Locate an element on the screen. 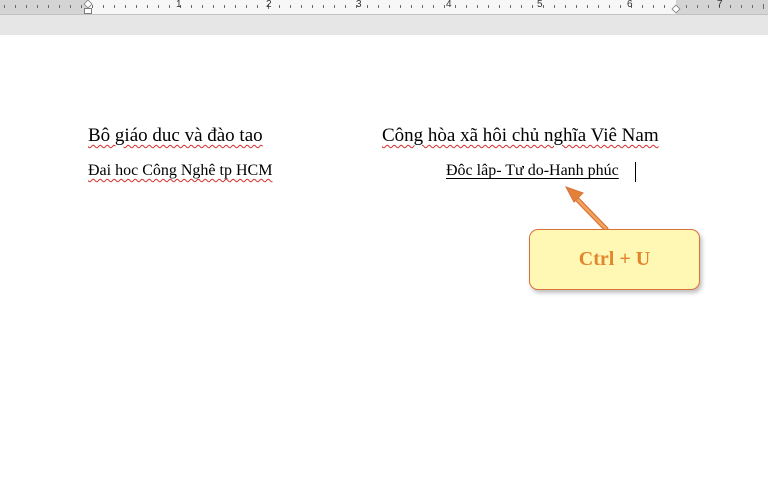 The height and width of the screenshot is (501, 768). shortcut-label: Ctrl + U is located at coordinates (614, 259).